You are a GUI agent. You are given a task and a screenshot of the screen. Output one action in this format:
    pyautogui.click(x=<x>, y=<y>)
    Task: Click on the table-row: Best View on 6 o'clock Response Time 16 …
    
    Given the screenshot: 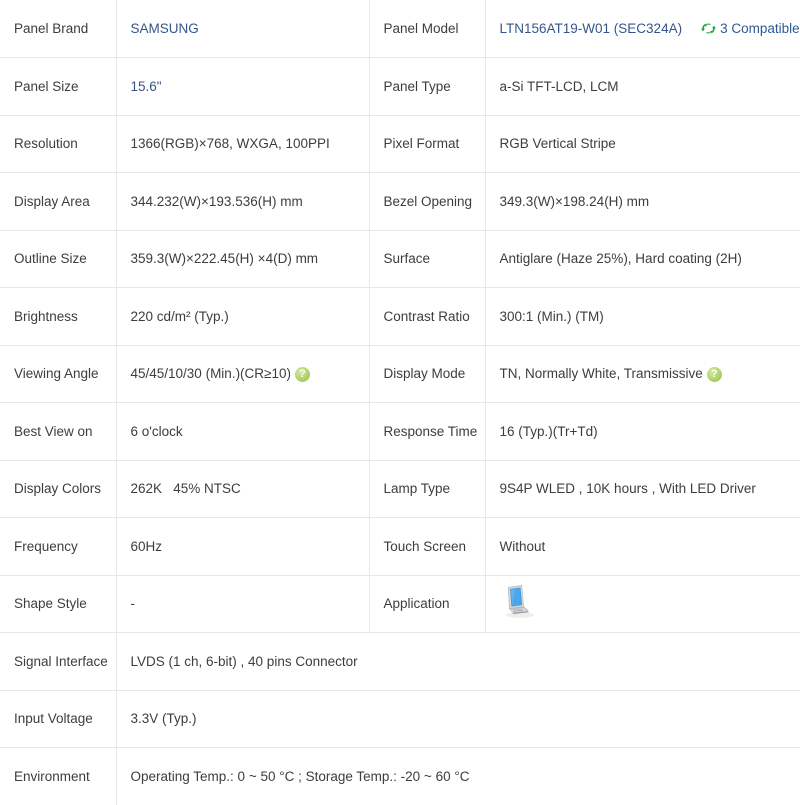 What is the action you would take?
    pyautogui.click(x=400, y=432)
    